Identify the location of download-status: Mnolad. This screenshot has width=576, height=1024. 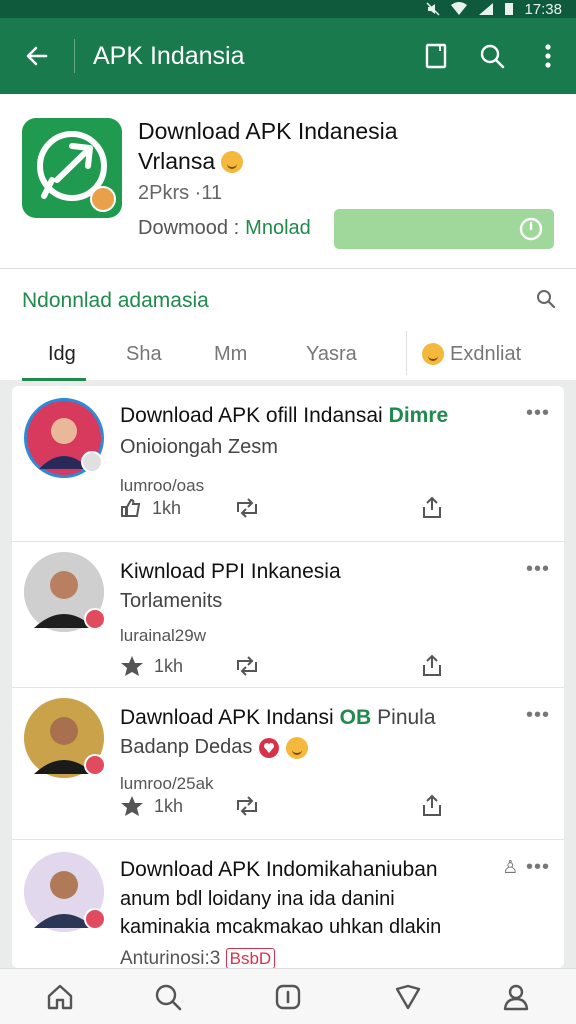
(278, 228).